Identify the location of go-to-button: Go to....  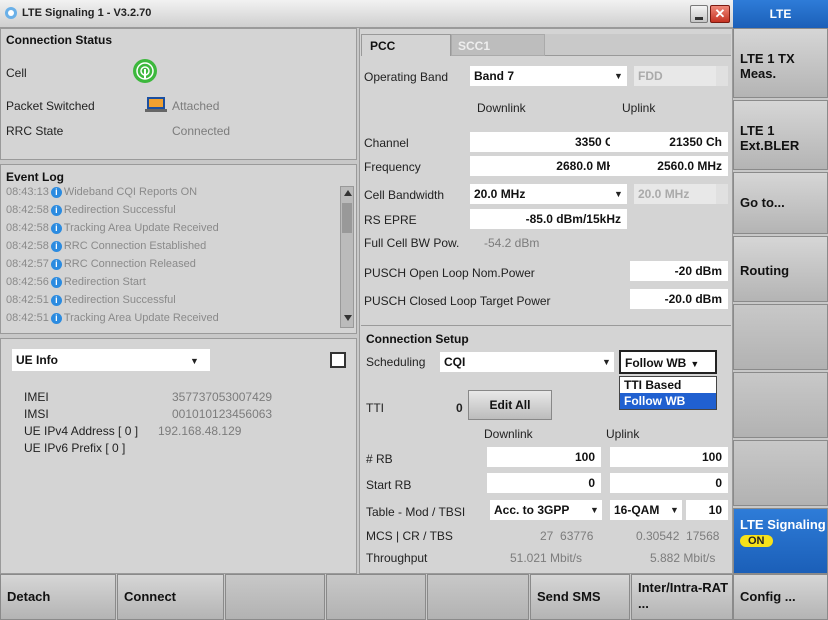
(780, 203).